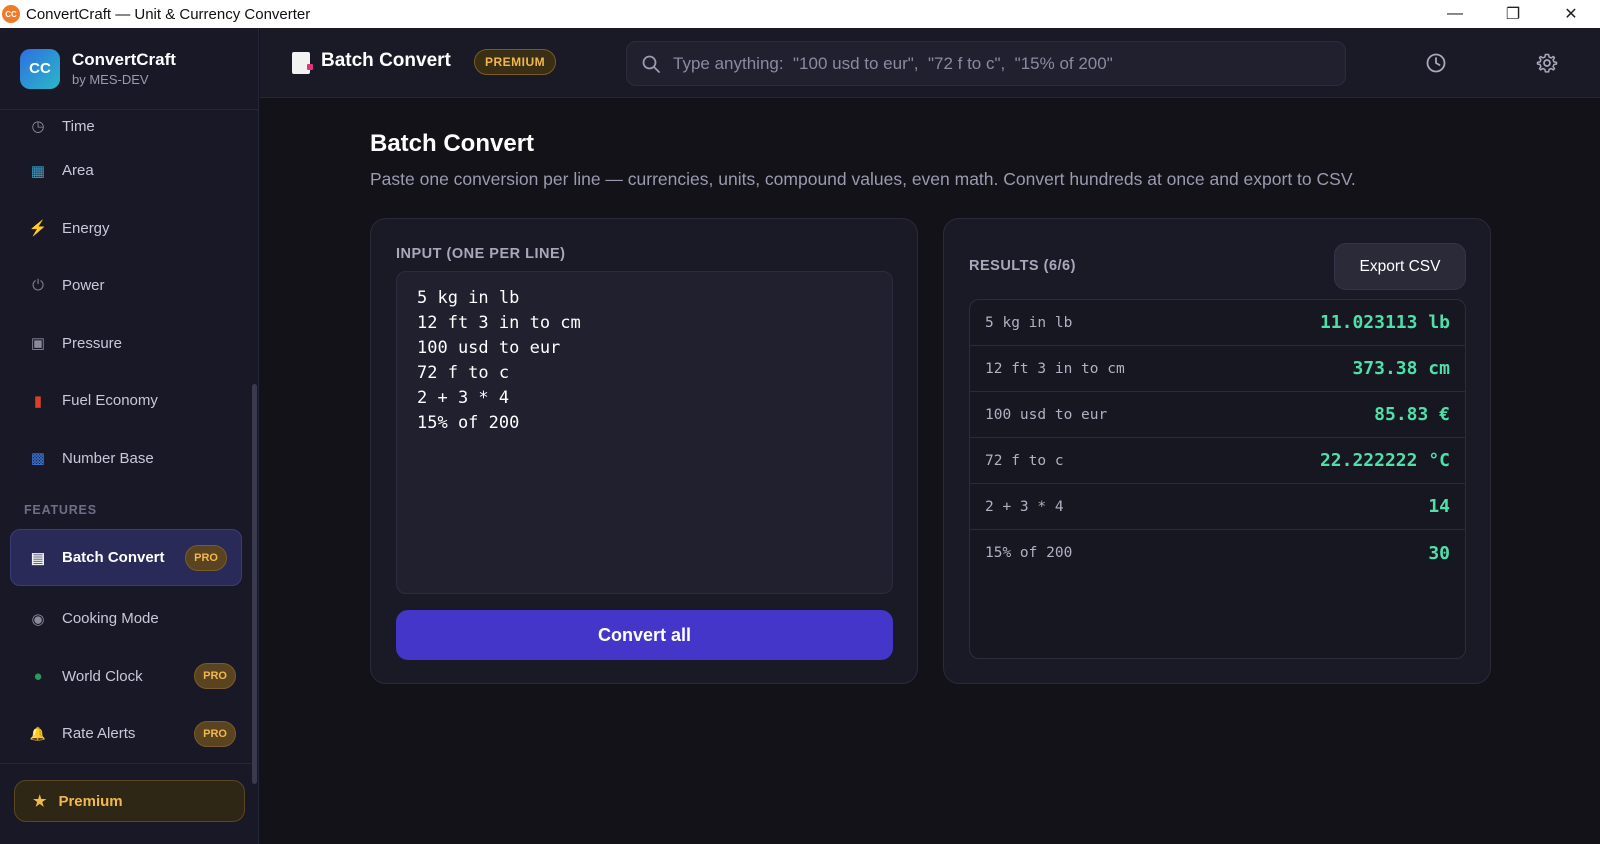 This screenshot has height=844, width=1600. What do you see at coordinates (1022, 266) in the screenshot?
I see `results-label: RESULTS (6/6)` at bounding box center [1022, 266].